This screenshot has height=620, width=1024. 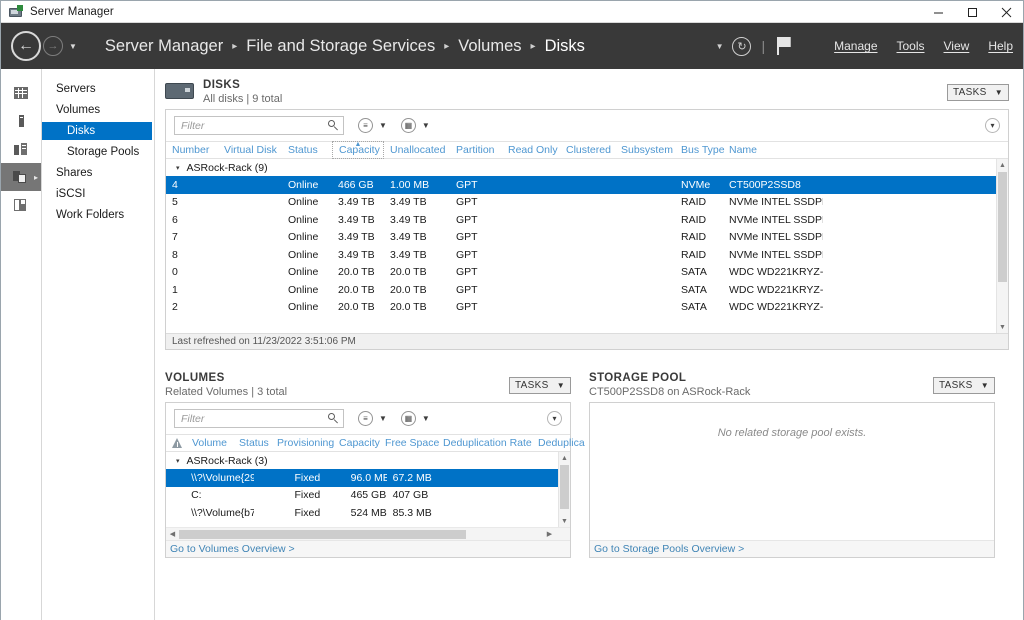 What do you see at coordinates (302, 443) in the screenshot?
I see `column-header-provisioning: Provisioning` at bounding box center [302, 443].